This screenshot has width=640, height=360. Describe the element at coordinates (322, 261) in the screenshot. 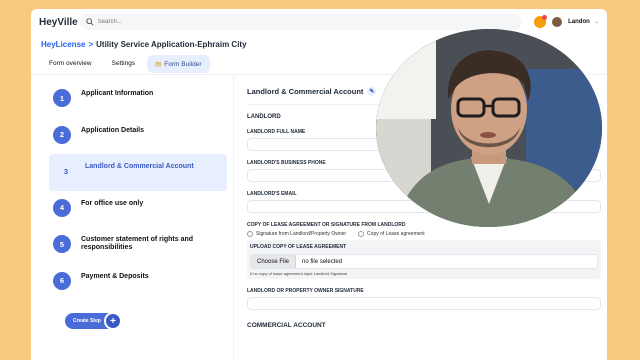

I see `file-status: no file selected` at that location.